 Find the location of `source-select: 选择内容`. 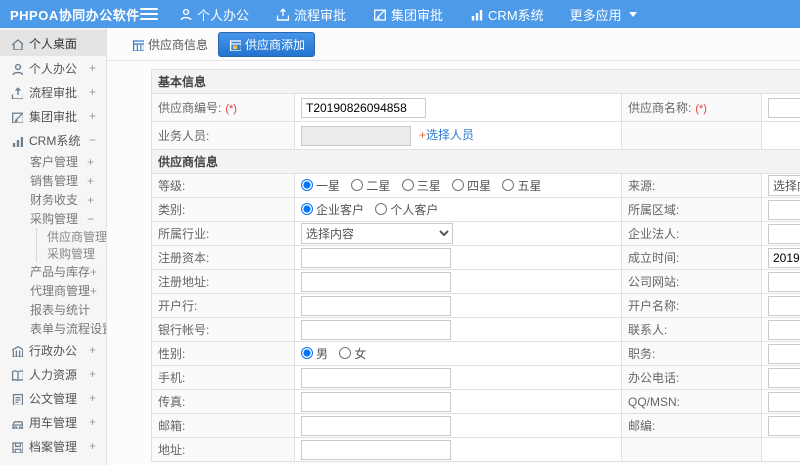

source-select: 选择内容 is located at coordinates (784, 185).